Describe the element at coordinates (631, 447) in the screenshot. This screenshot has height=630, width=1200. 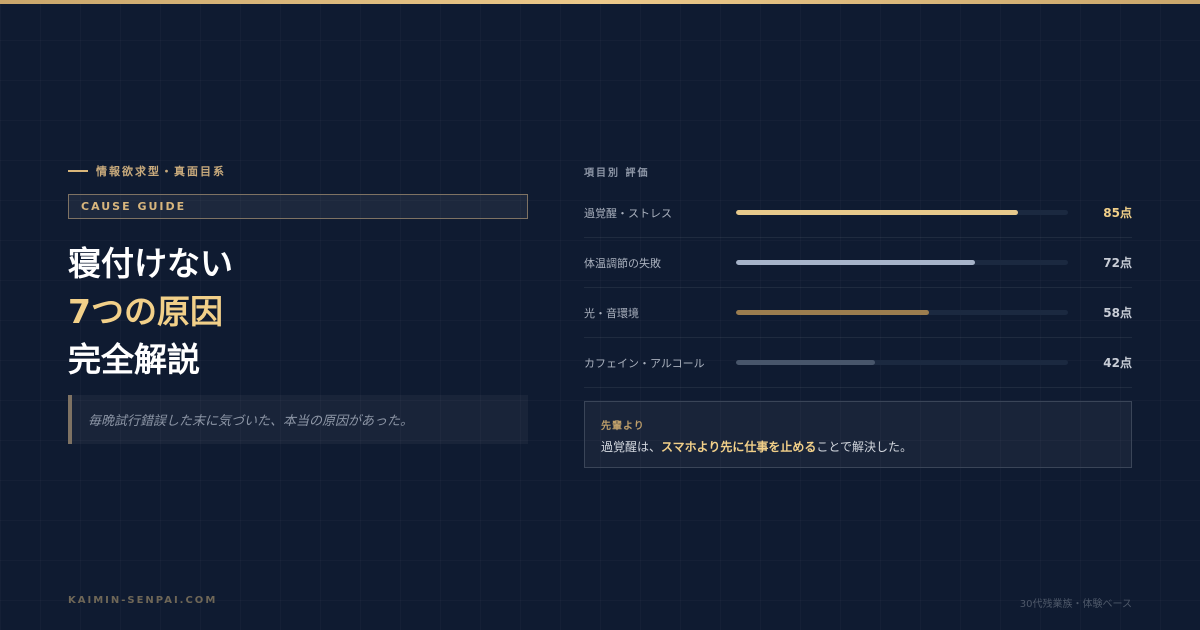
I see `note-text-before: 過覚醒は、` at that location.